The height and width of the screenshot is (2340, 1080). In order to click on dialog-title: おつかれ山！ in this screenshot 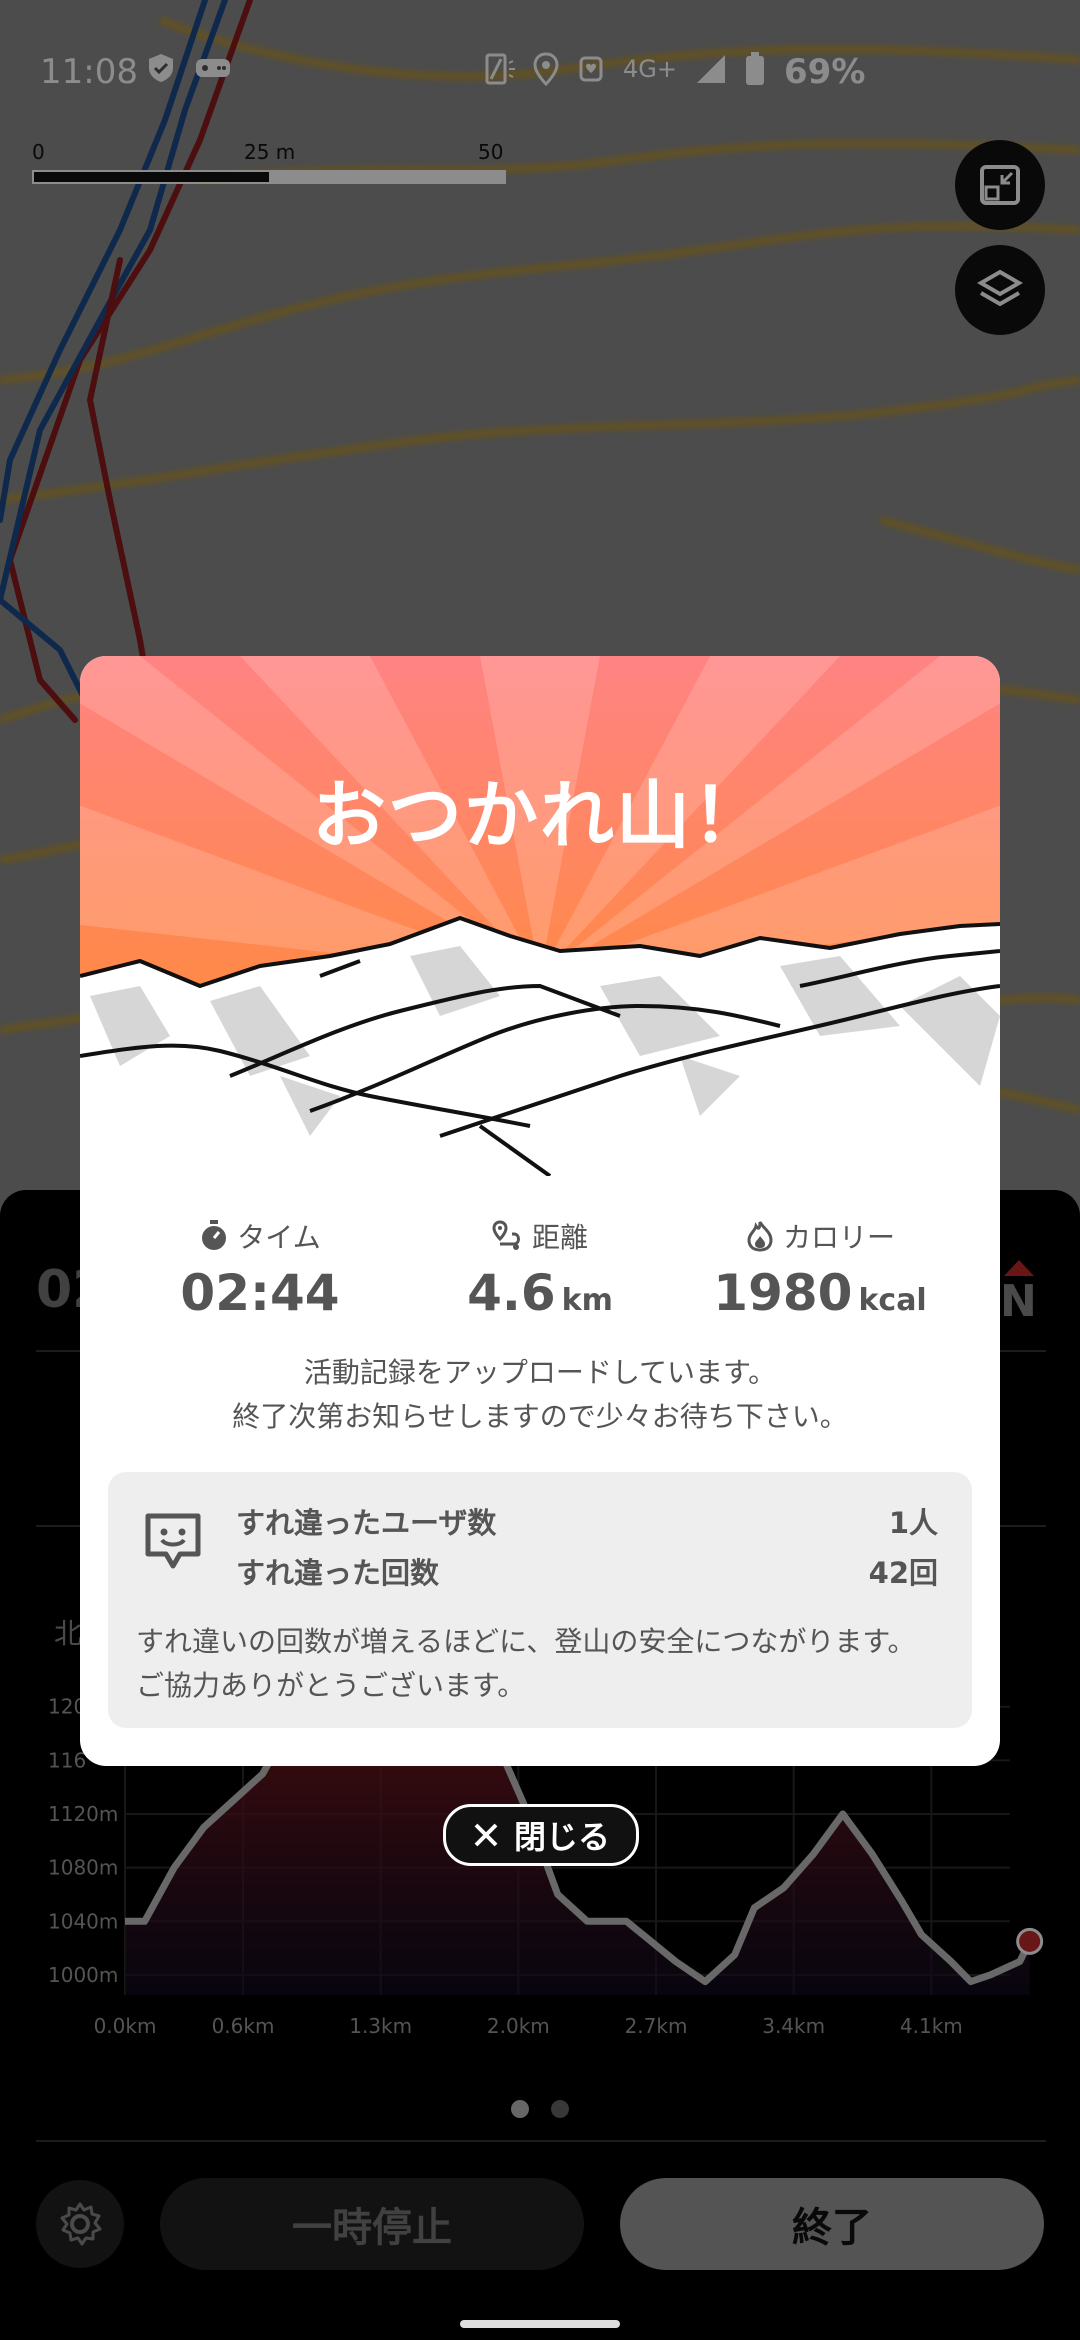, I will do `click(540, 816)`.